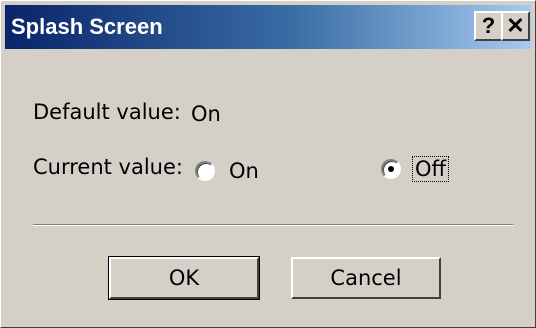 Image resolution: width=536 pixels, height=328 pixels. Describe the element at coordinates (107, 112) in the screenshot. I see `default-value-label: Default value:` at that location.